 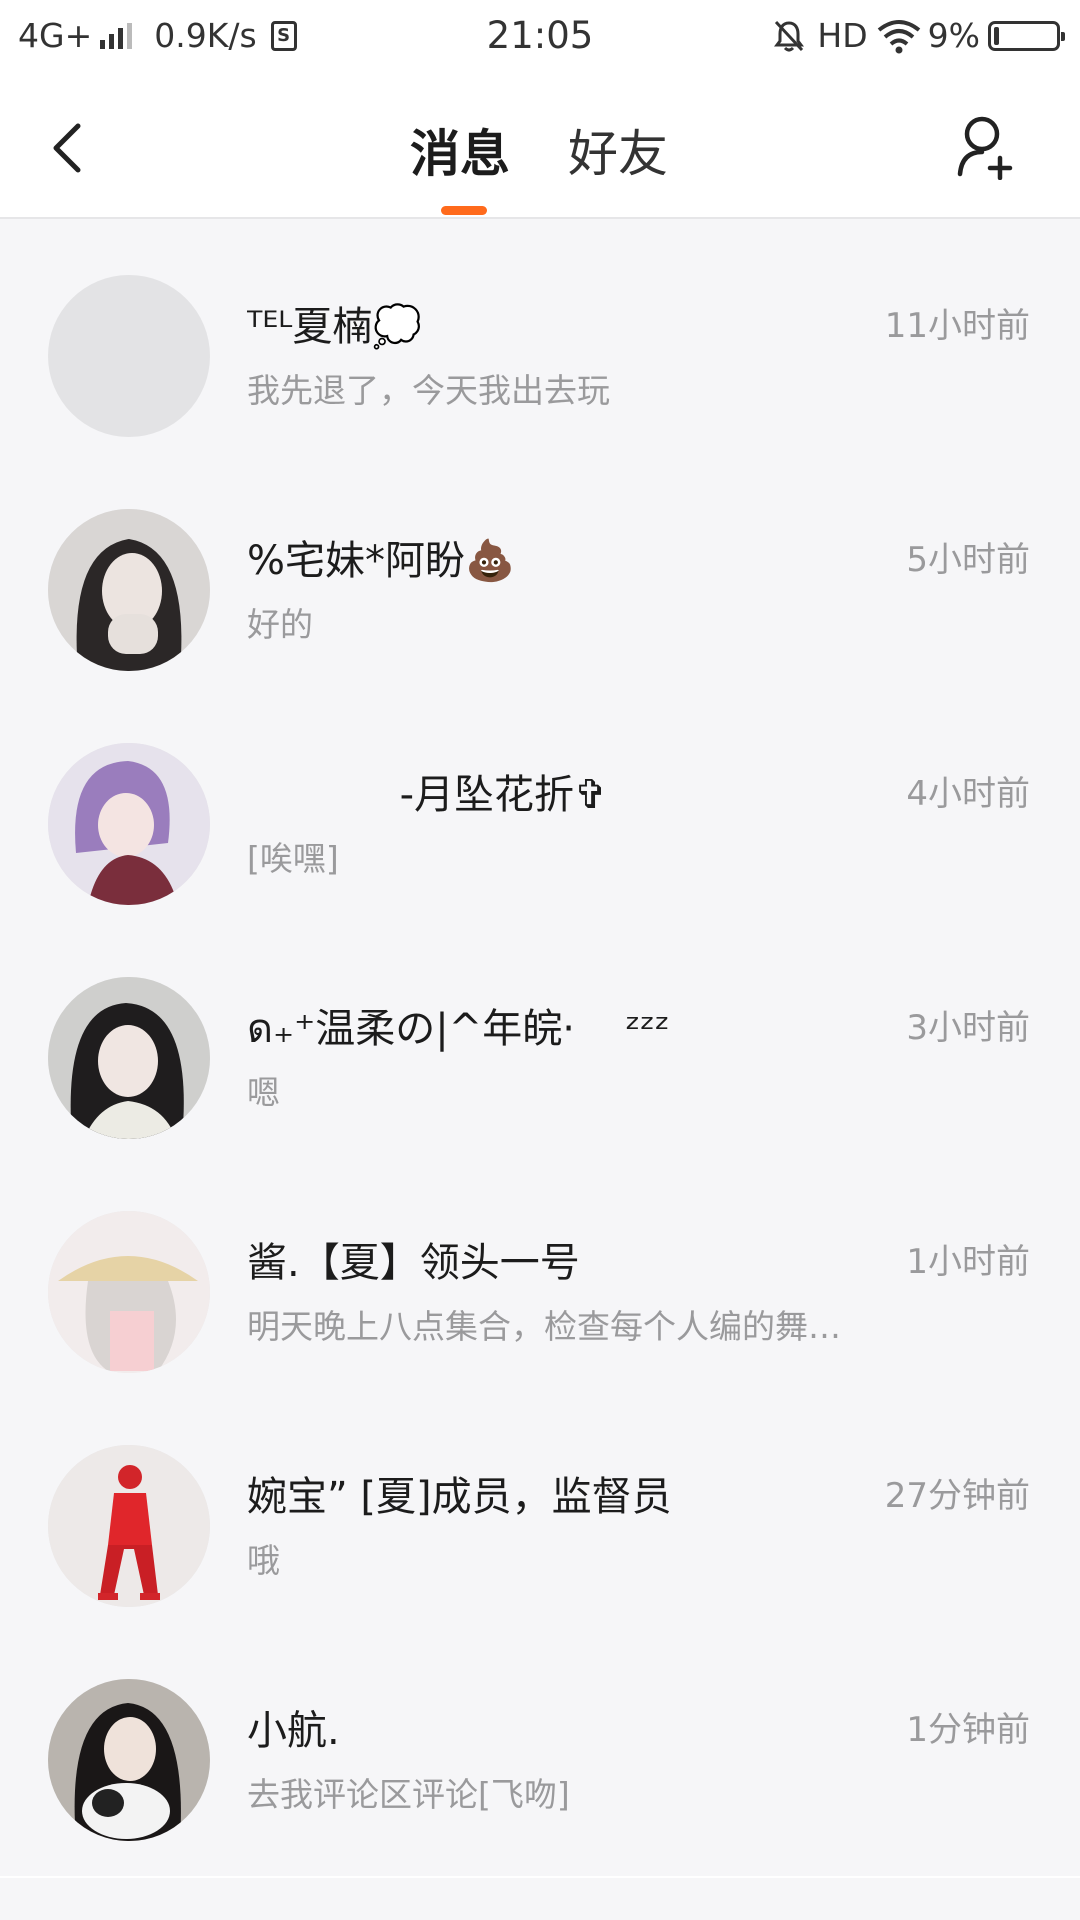 What do you see at coordinates (263, 1092) in the screenshot?
I see `message-preview: 嗯` at bounding box center [263, 1092].